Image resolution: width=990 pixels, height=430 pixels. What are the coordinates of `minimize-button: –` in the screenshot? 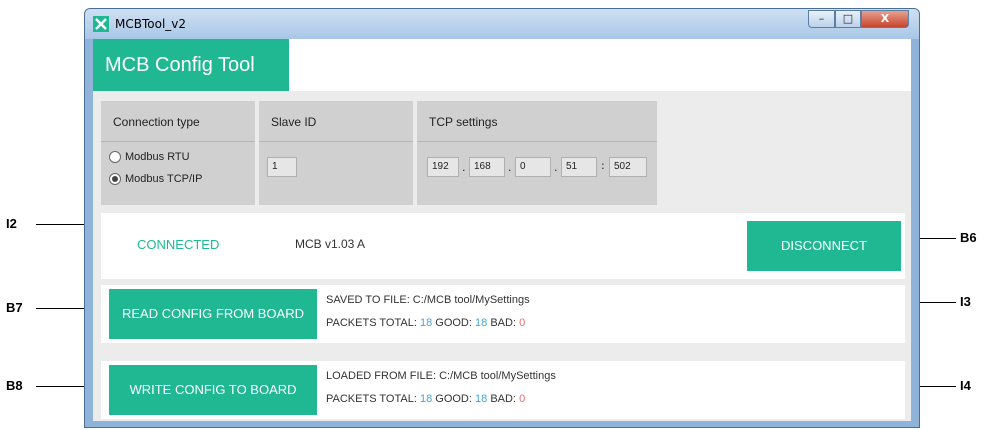 It's located at (821, 19).